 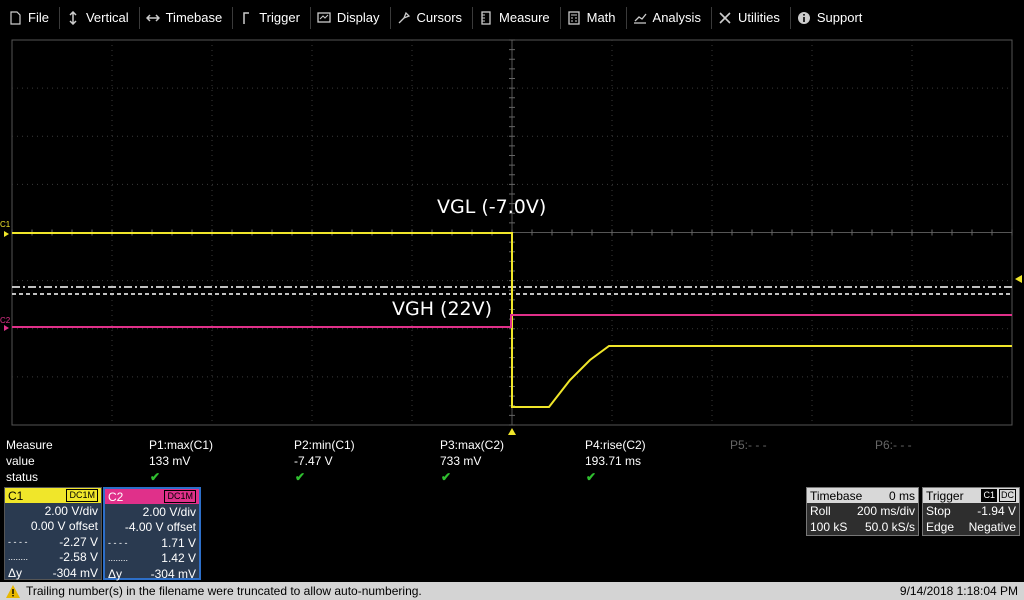 I want to click on tools-icon, so click(x=725, y=18).